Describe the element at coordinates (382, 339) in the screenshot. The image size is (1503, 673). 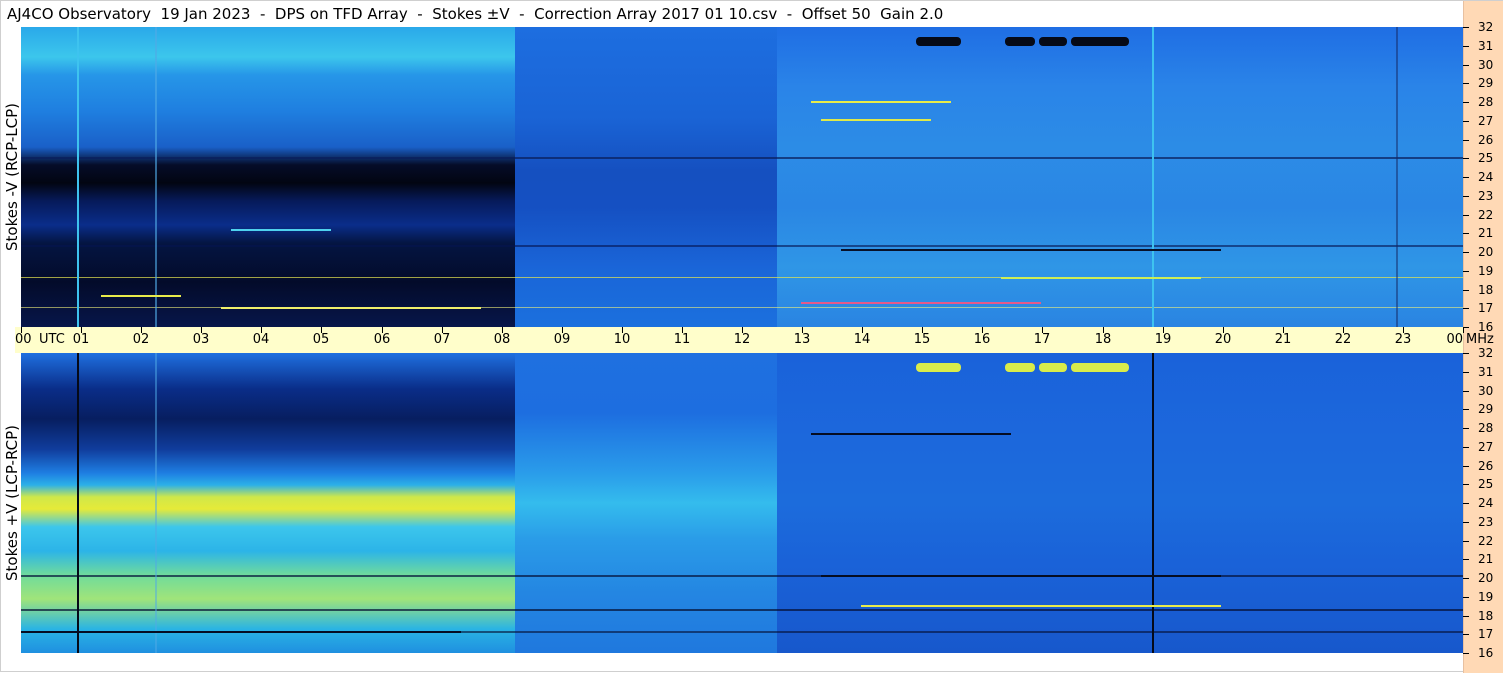
I see `utc-label: 06` at that location.